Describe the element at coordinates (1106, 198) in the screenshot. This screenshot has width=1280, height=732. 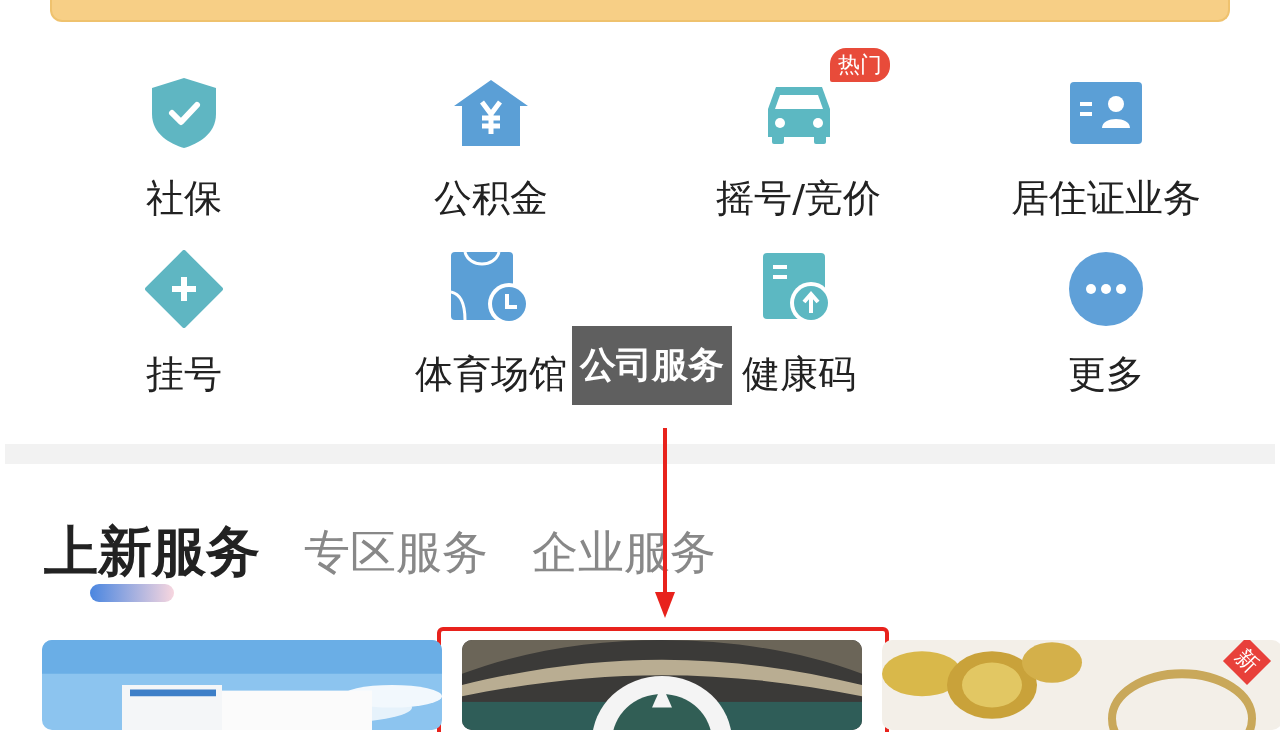
I see `service-label: 居住证业务` at that location.